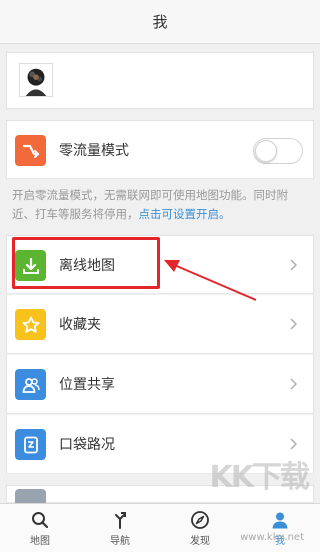 The image size is (320, 552). What do you see at coordinates (30, 324) in the screenshot?
I see `star-icon` at bounding box center [30, 324].